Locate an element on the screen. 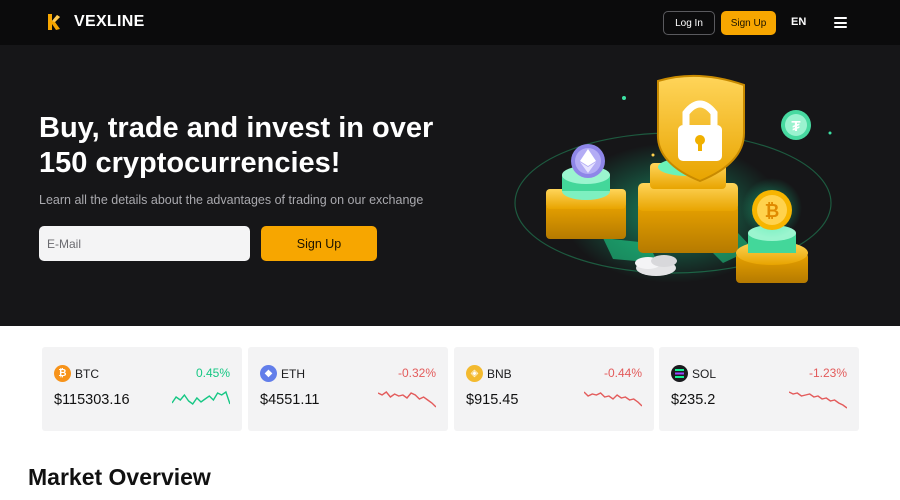 Image resolution: width=900 pixels, height=500 pixels. ticker-card-btc: ₿ BTC 0.45% $115303.16 is located at coordinates (142, 389).